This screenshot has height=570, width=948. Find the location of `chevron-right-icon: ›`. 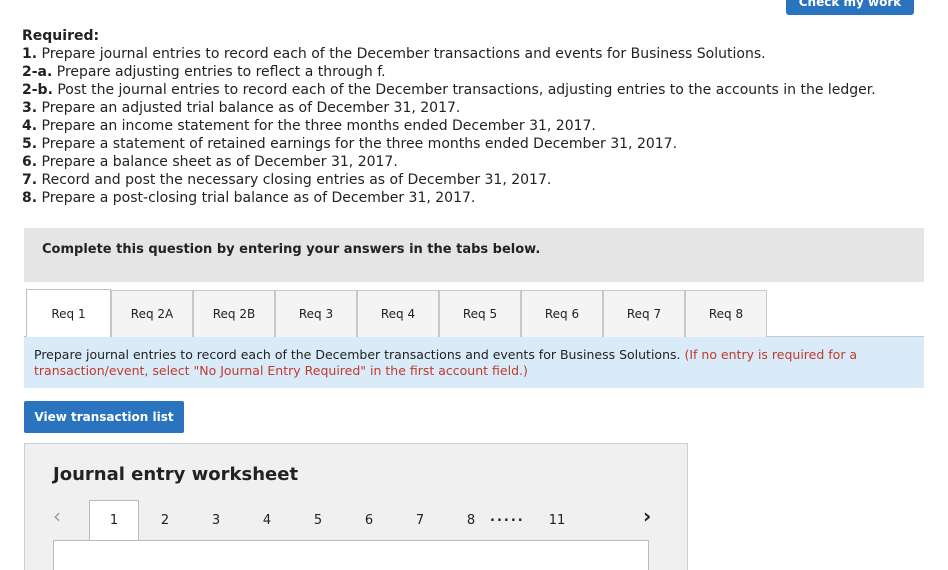

chevron-right-icon: › is located at coordinates (647, 516).